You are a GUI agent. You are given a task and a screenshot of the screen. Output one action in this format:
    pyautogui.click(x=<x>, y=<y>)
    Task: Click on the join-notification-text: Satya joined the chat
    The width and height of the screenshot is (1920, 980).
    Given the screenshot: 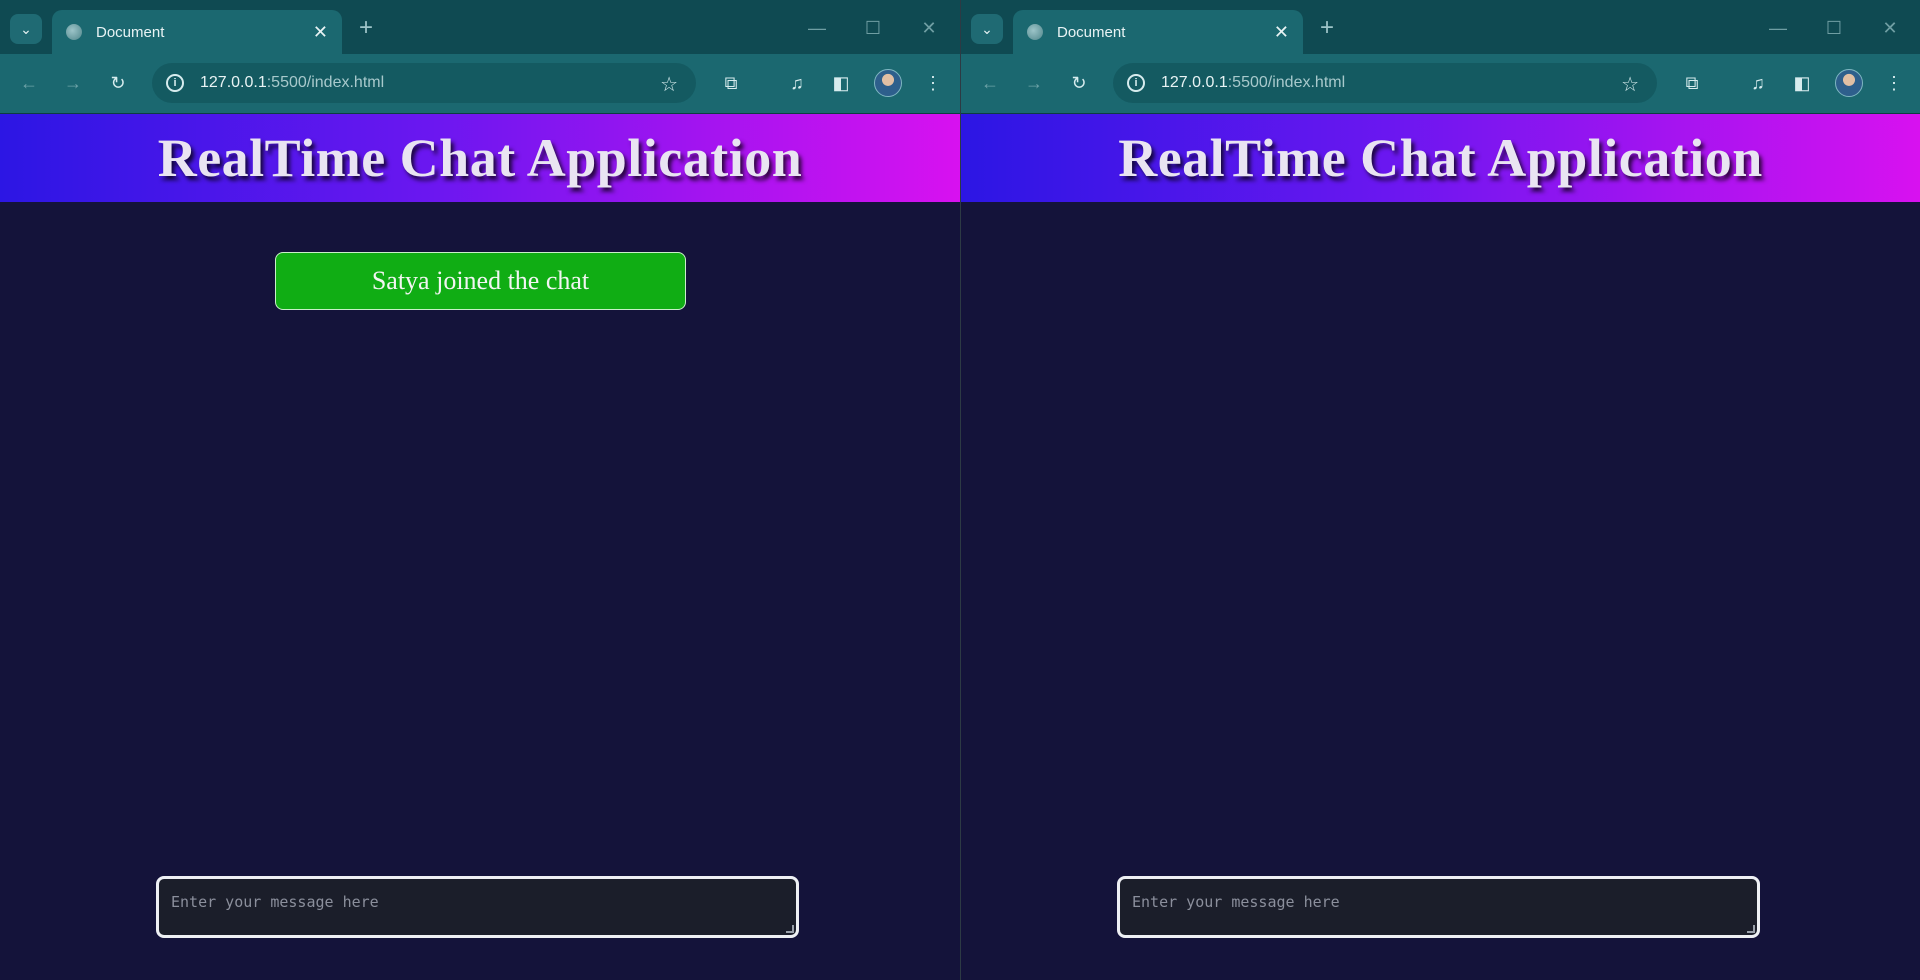 What is the action you would take?
    pyautogui.click(x=480, y=280)
    